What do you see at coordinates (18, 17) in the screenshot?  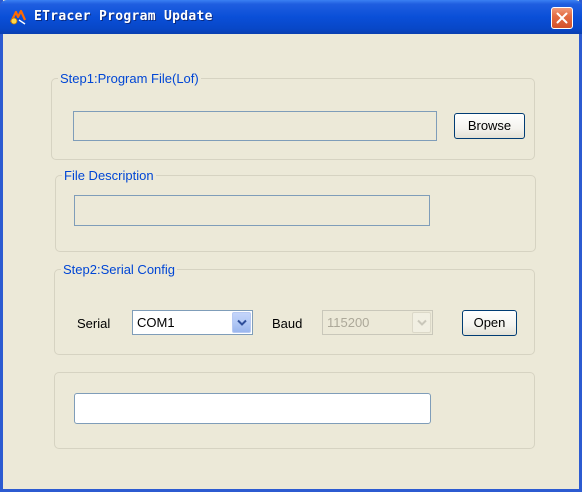 I see `app-icon` at bounding box center [18, 17].